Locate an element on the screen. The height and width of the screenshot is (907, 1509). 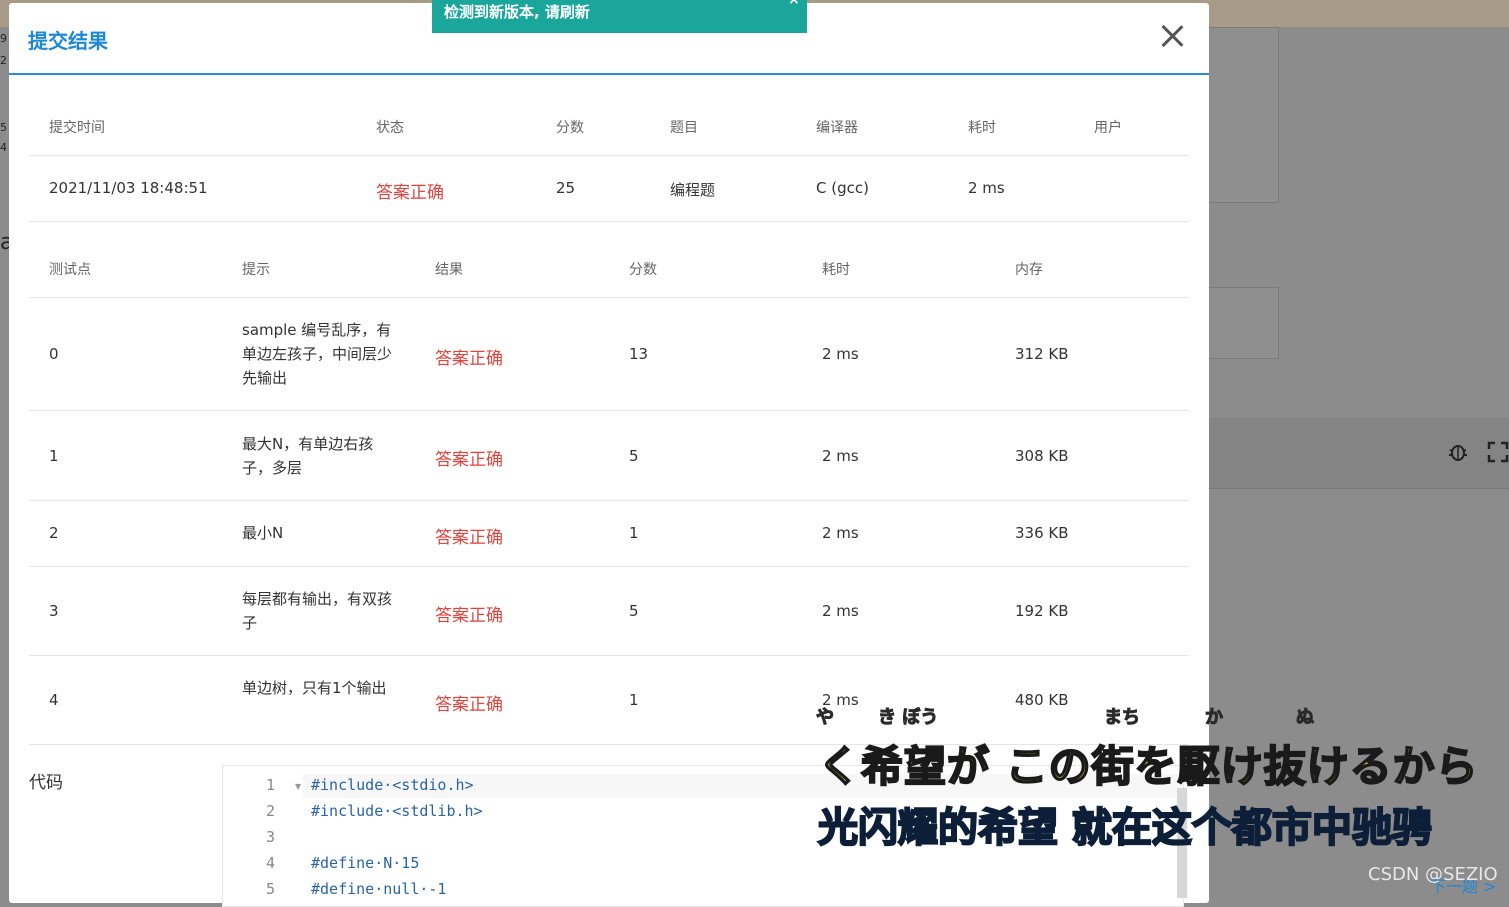
update-toast: 检测到新版本, 请刷新 × is located at coordinates (619, 16).